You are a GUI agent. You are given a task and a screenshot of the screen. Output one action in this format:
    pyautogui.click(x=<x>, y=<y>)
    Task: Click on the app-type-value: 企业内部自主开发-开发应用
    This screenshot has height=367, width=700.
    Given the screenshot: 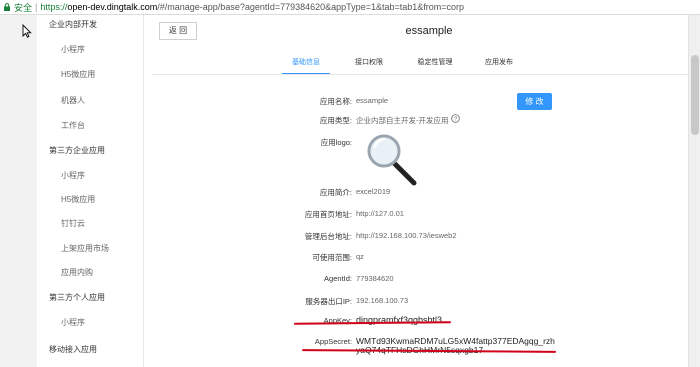 What is the action you would take?
    pyautogui.click(x=402, y=120)
    